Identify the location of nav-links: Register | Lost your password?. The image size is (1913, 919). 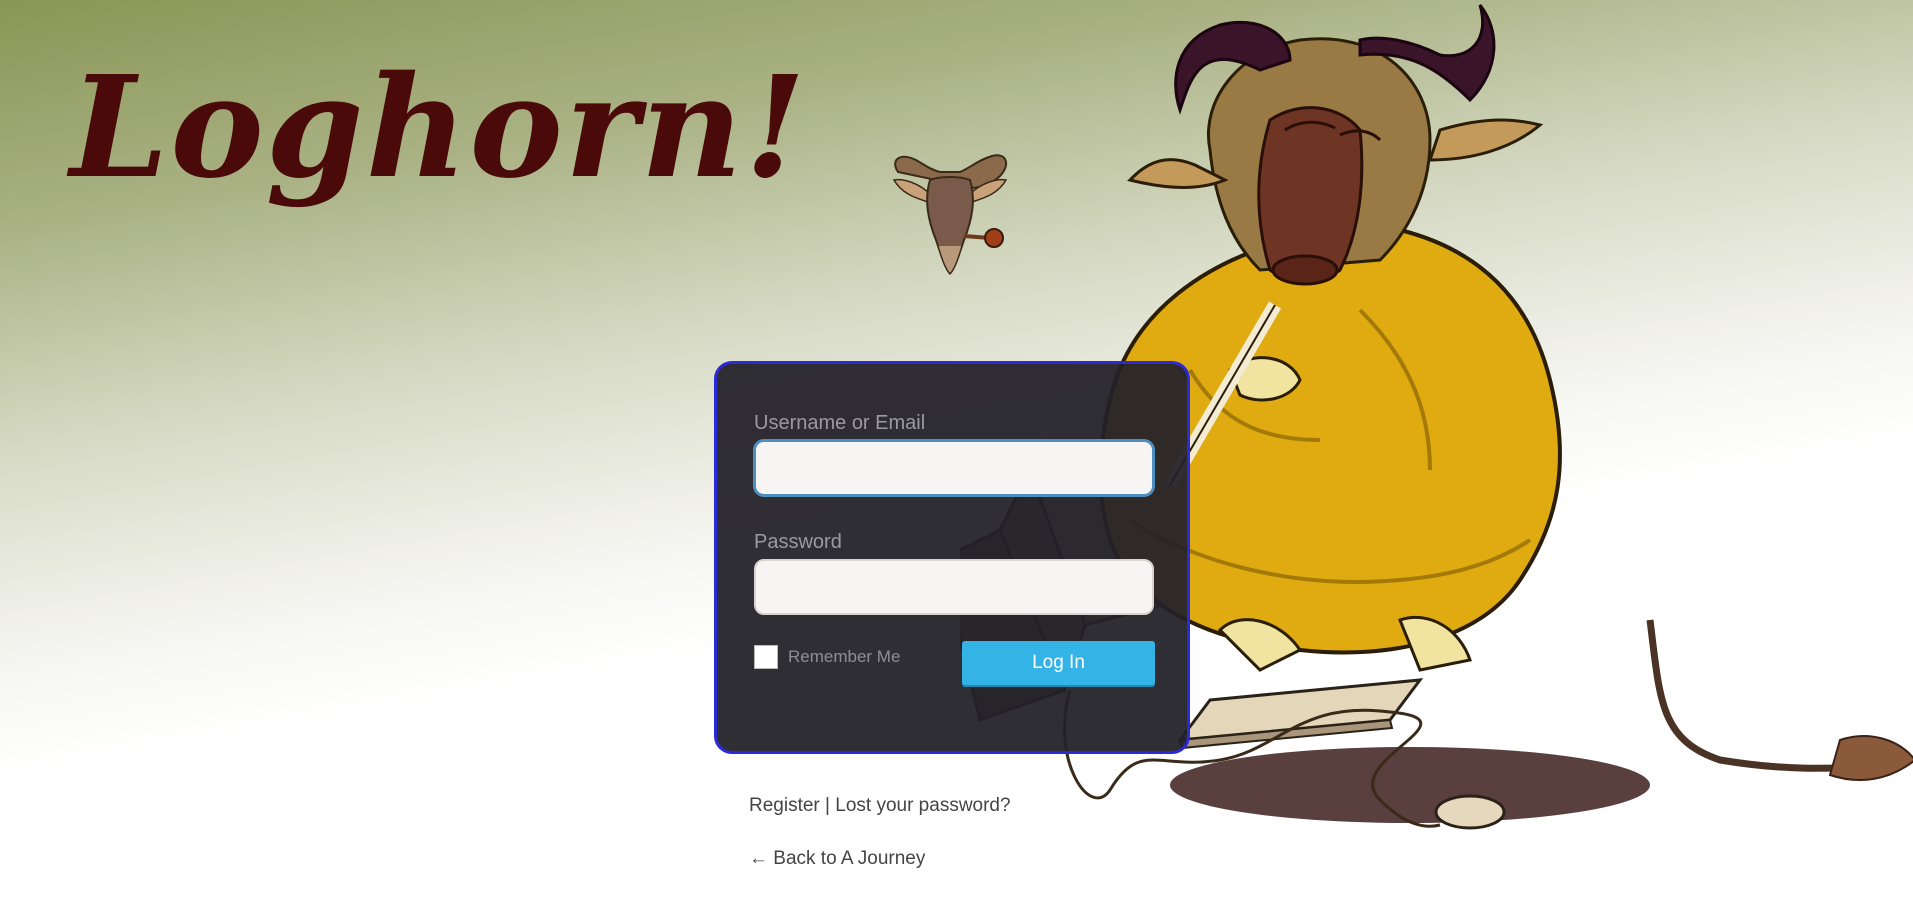
(880, 806).